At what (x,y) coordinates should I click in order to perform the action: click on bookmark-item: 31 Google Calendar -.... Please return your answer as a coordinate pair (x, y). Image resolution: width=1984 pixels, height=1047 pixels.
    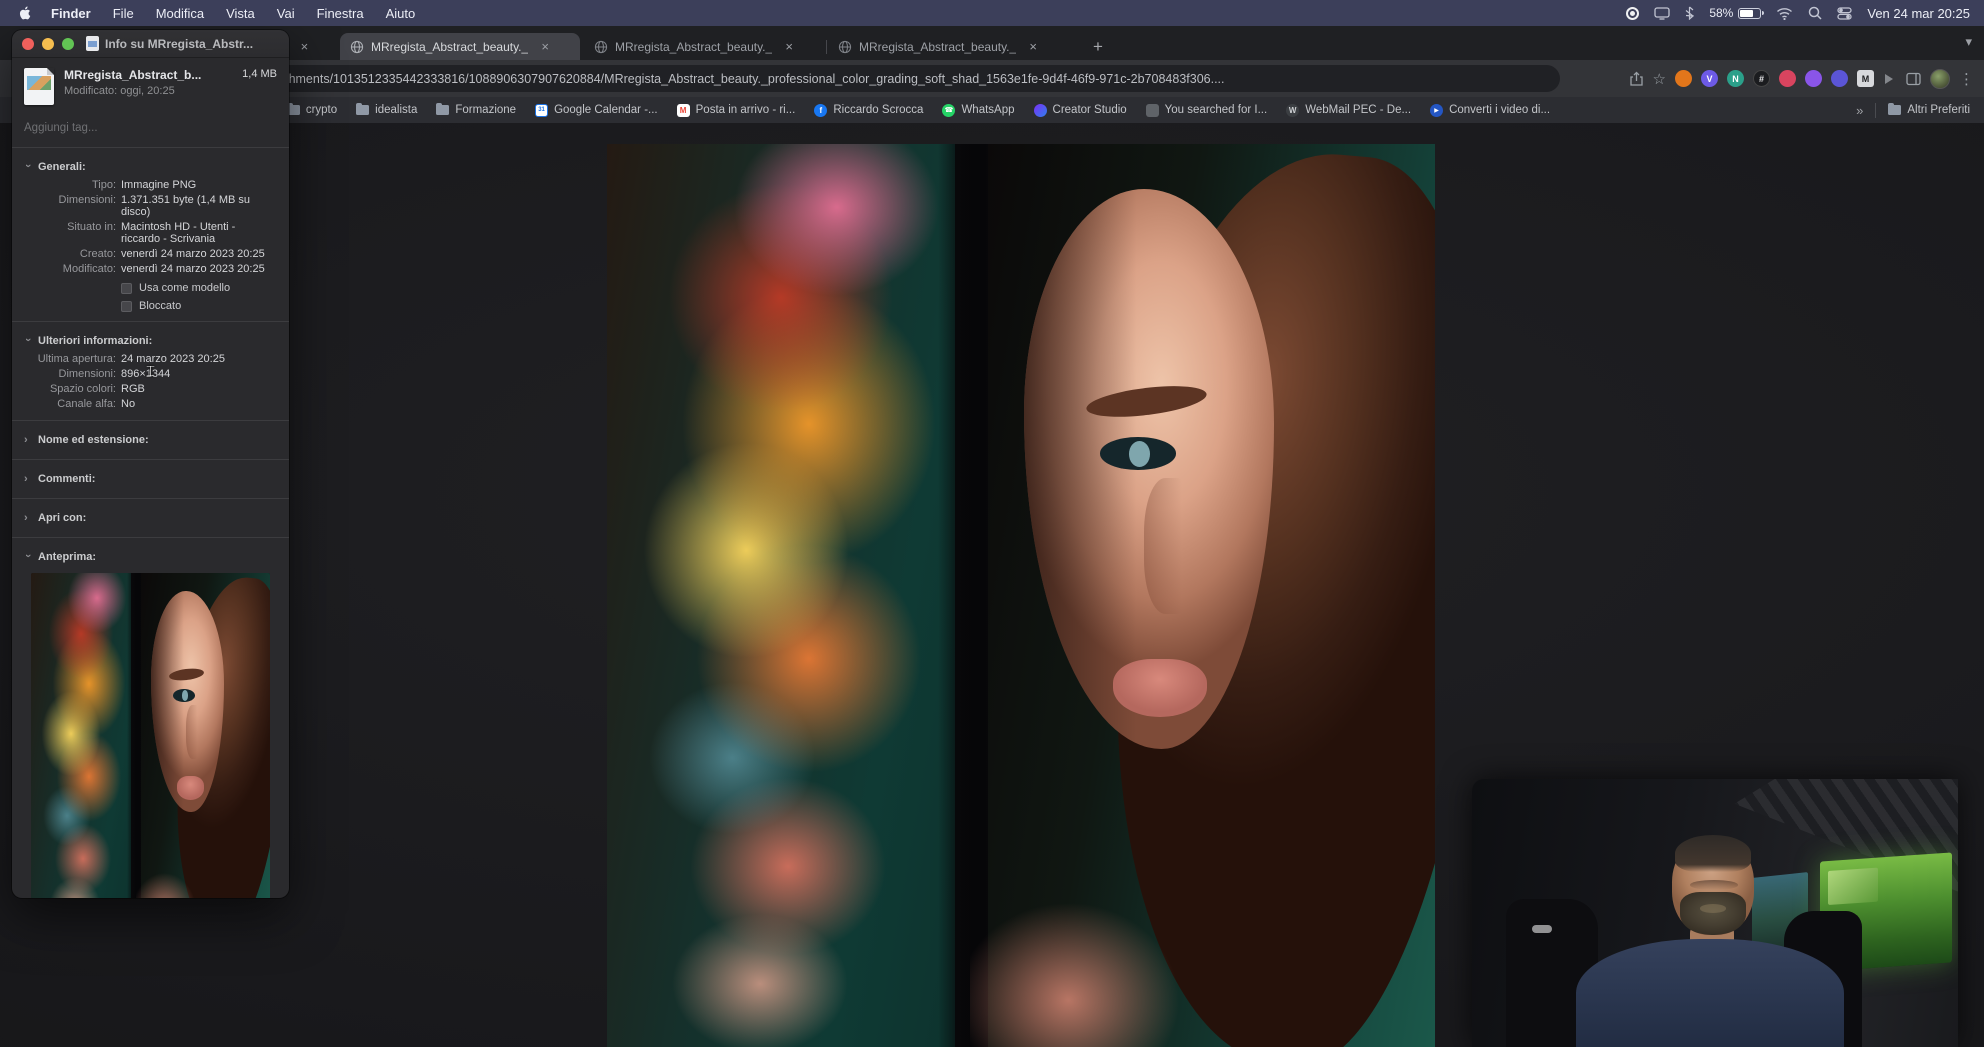
    Looking at the image, I should click on (596, 110).